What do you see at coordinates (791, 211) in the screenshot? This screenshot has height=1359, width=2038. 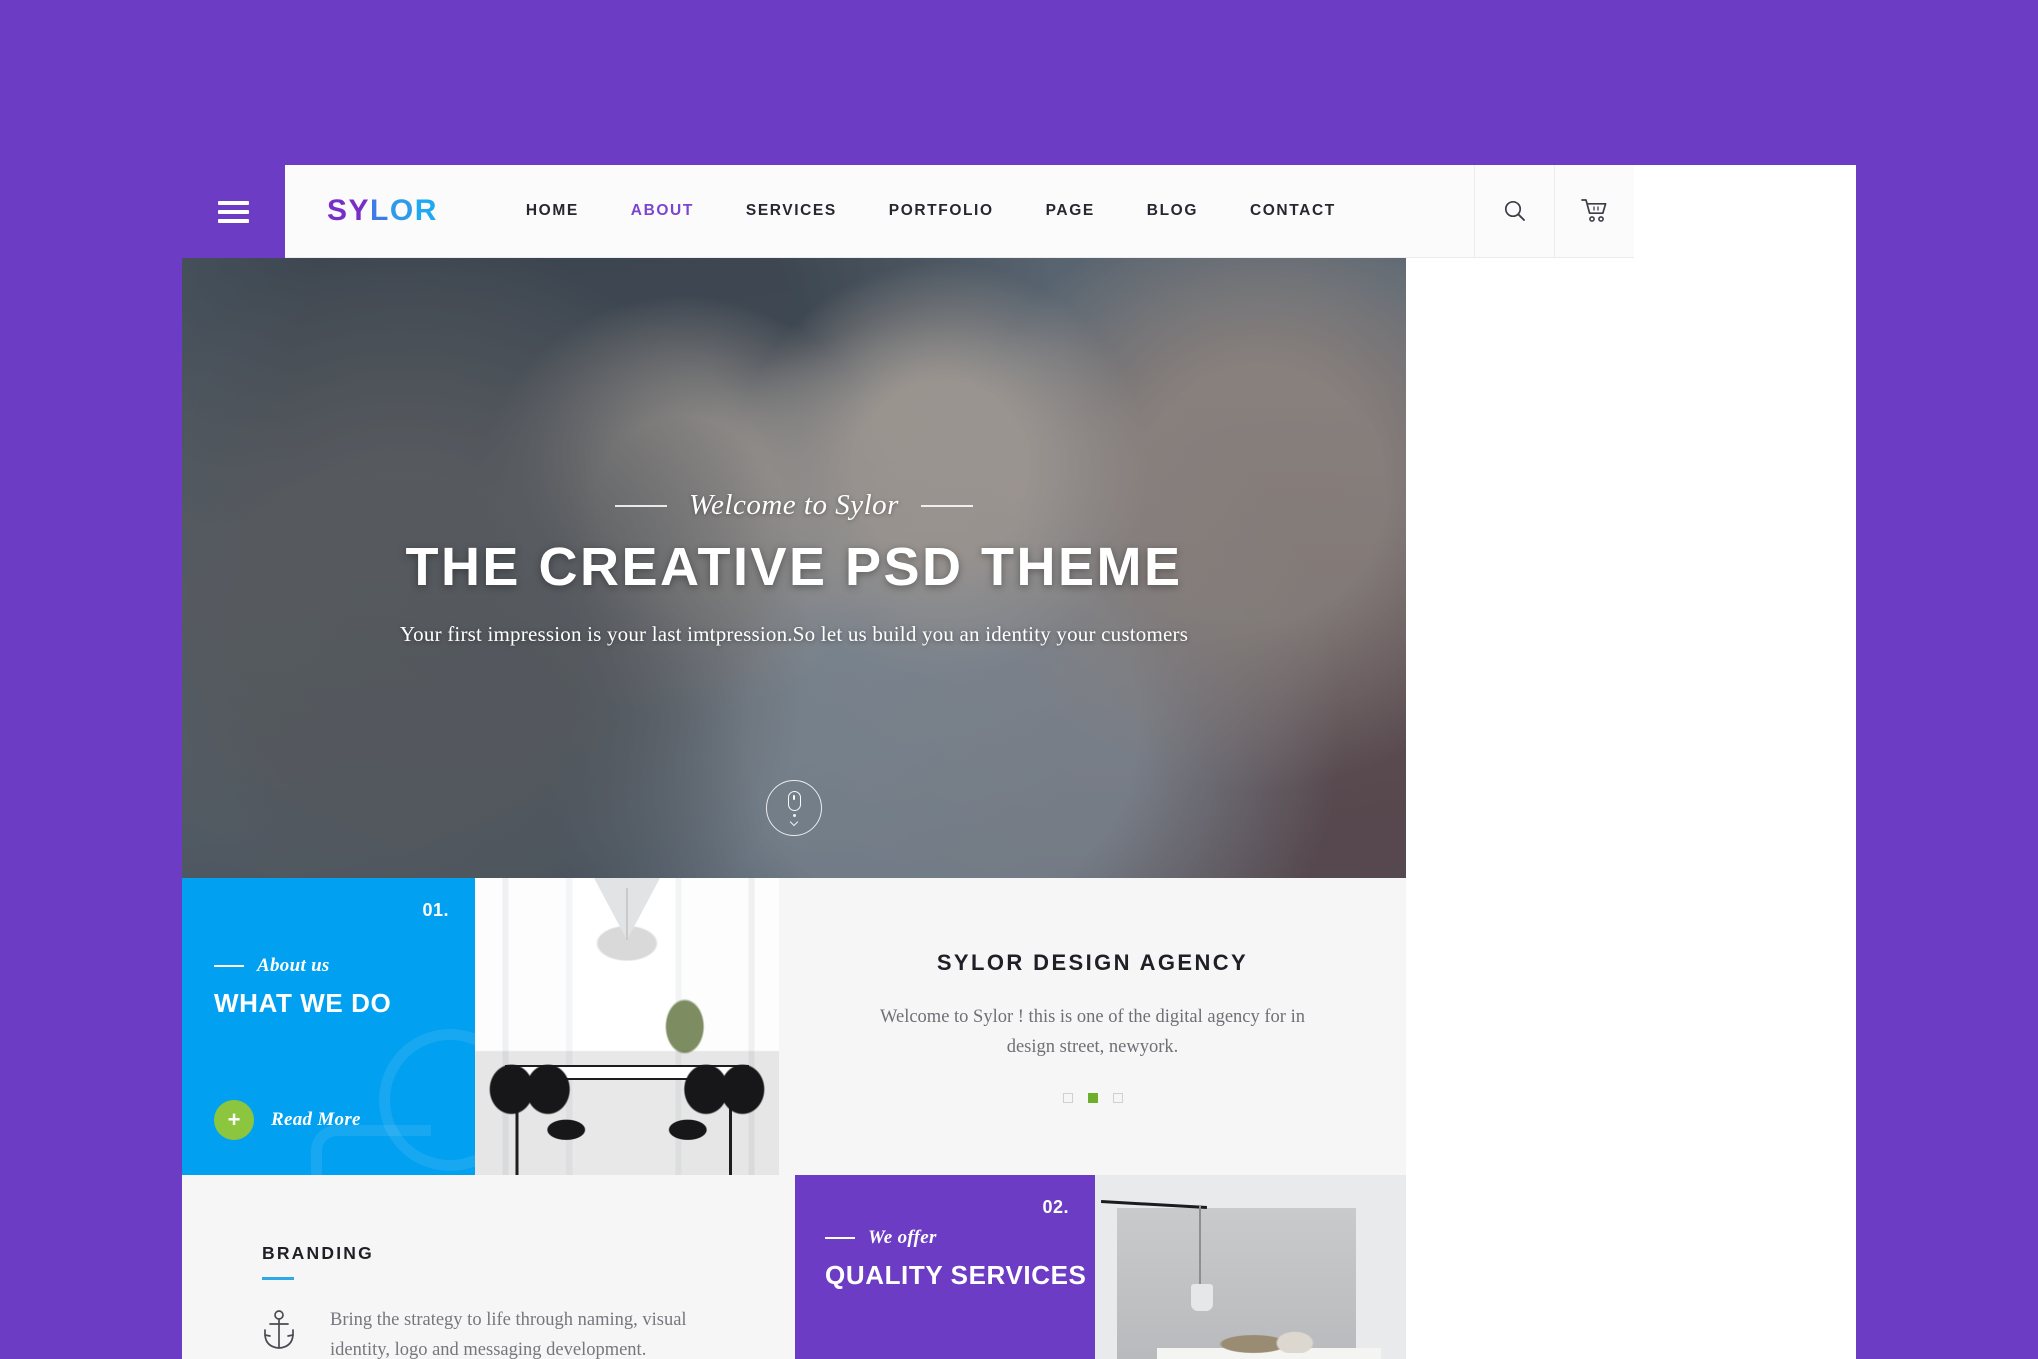 I see `nav-item-services: SERVICES` at bounding box center [791, 211].